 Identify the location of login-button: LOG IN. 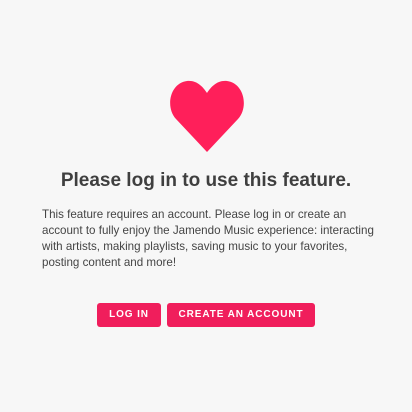
(129, 315).